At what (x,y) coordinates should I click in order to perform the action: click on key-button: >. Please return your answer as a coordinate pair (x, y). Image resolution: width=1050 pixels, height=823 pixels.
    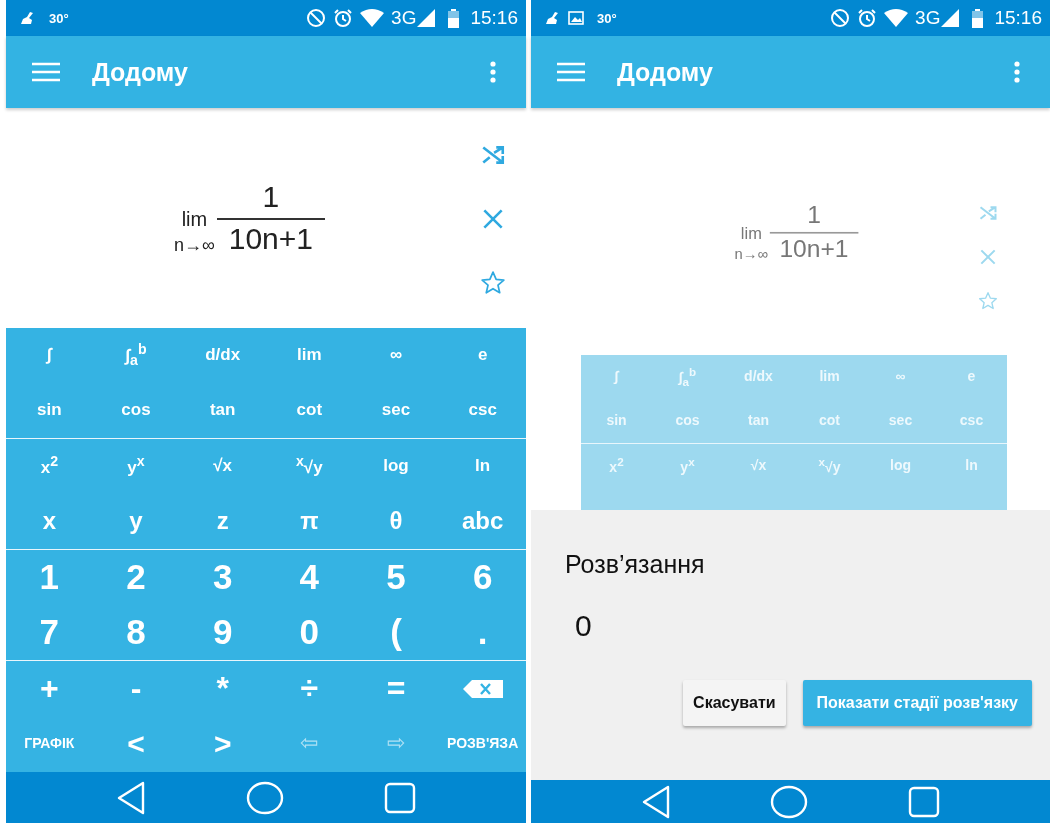
    Looking at the image, I should click on (222, 743).